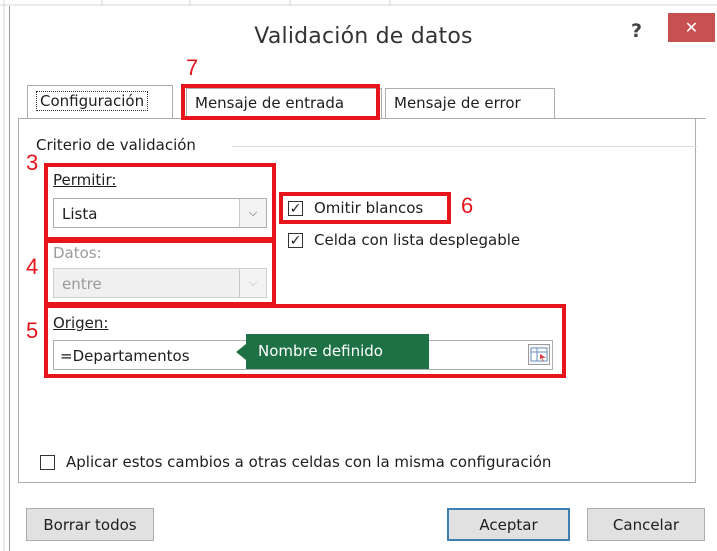 The image size is (717, 551). I want to click on close-icon: ✕, so click(691, 27).